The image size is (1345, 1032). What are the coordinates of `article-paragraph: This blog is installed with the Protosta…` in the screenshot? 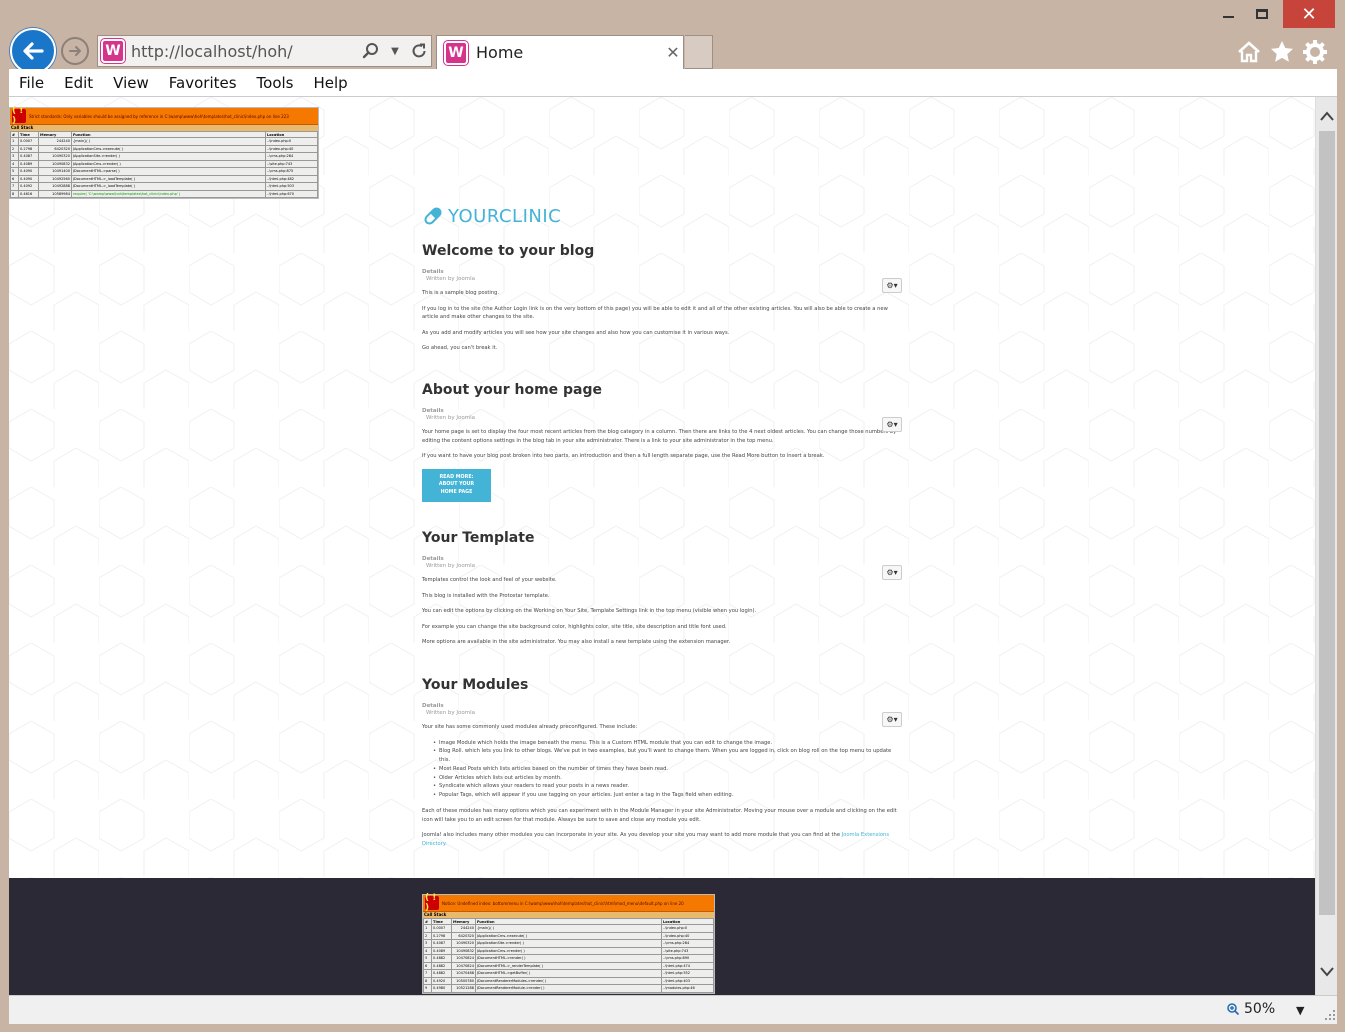 It's located at (486, 595).